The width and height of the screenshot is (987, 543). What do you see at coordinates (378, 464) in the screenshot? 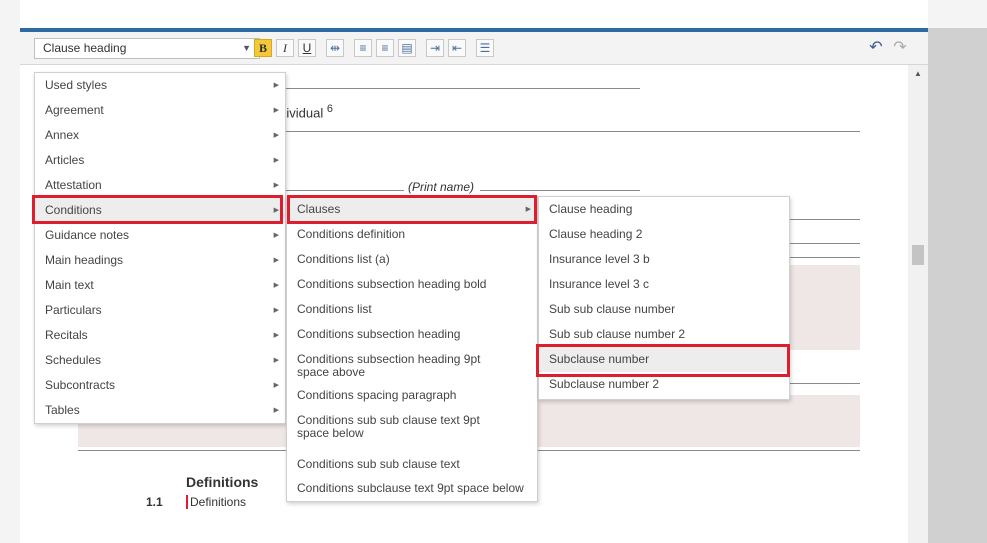
I see `menu-item-label: Conditions sub sub clause text` at bounding box center [378, 464].